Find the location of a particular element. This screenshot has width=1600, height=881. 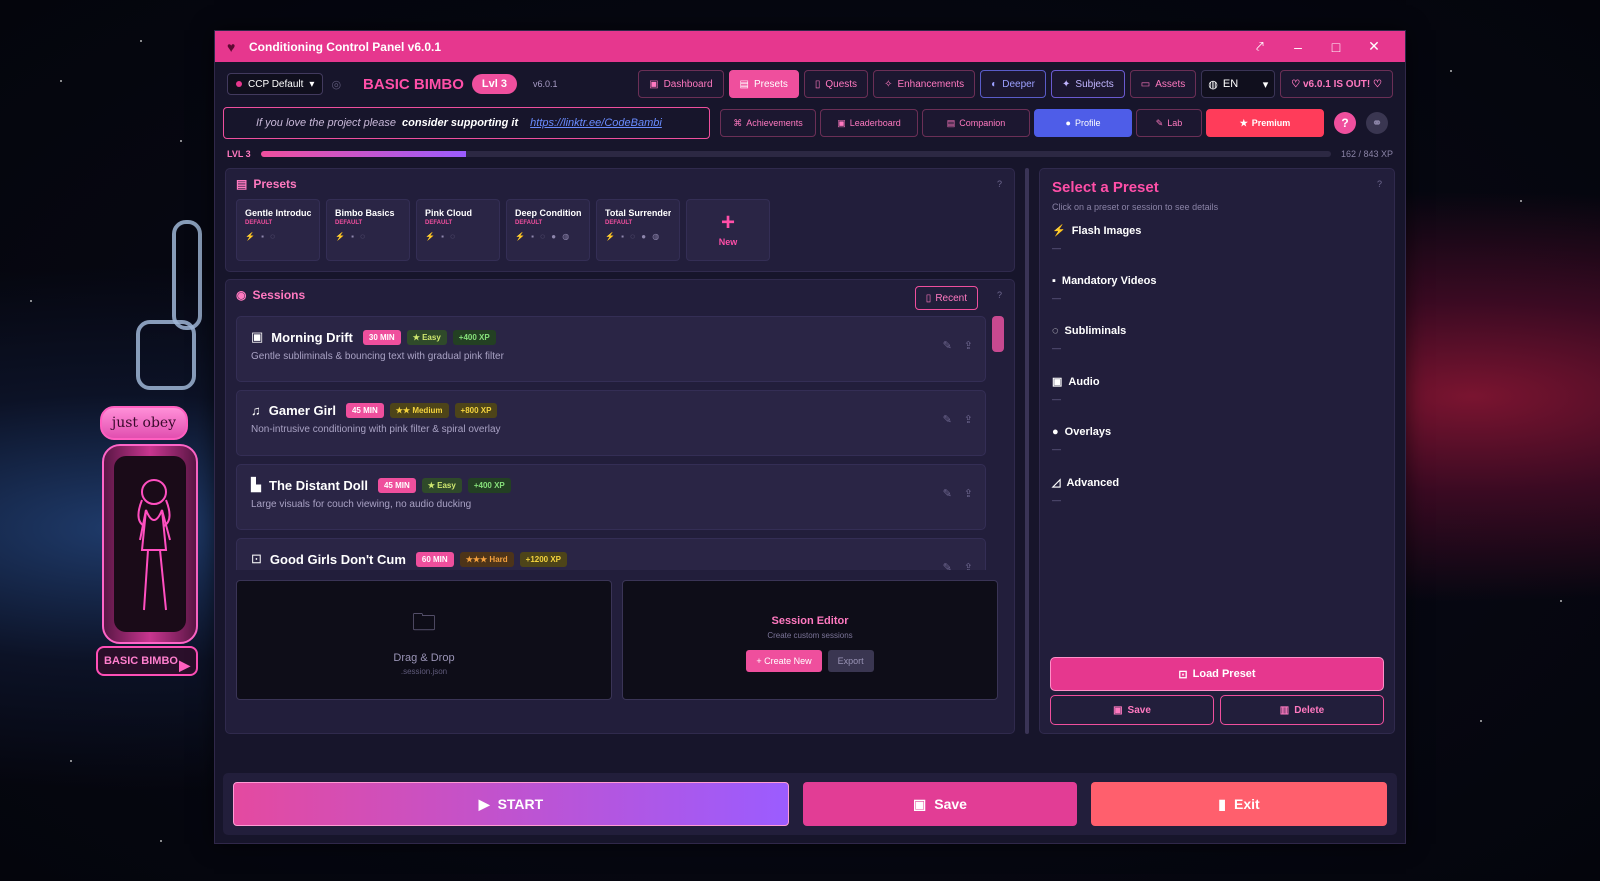

tab-companion: ▤ Companion is located at coordinates (976, 123).